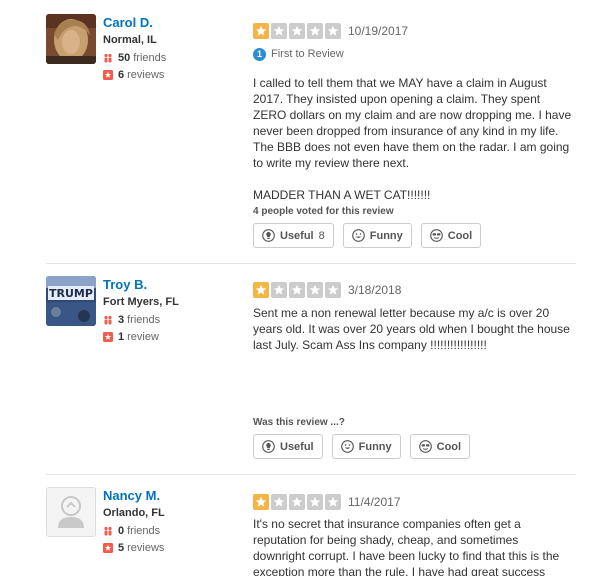 The image size is (600, 576). I want to click on votes-label: Was this review ...?, so click(299, 422).